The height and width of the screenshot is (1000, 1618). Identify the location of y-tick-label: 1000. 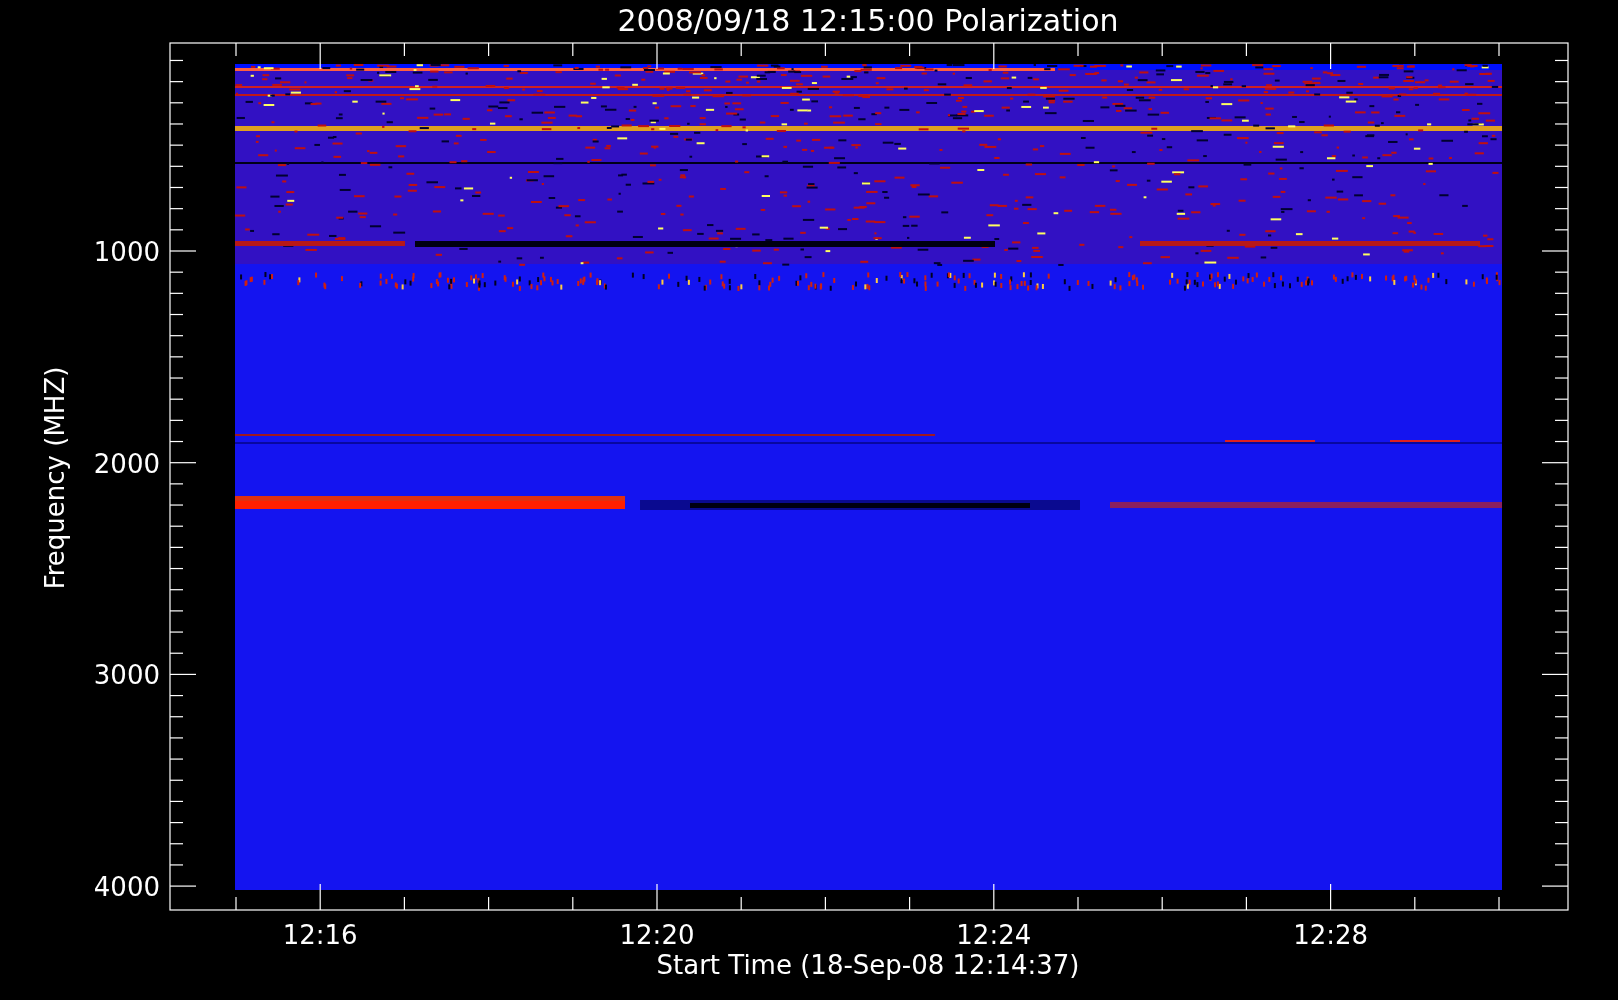
(126, 252).